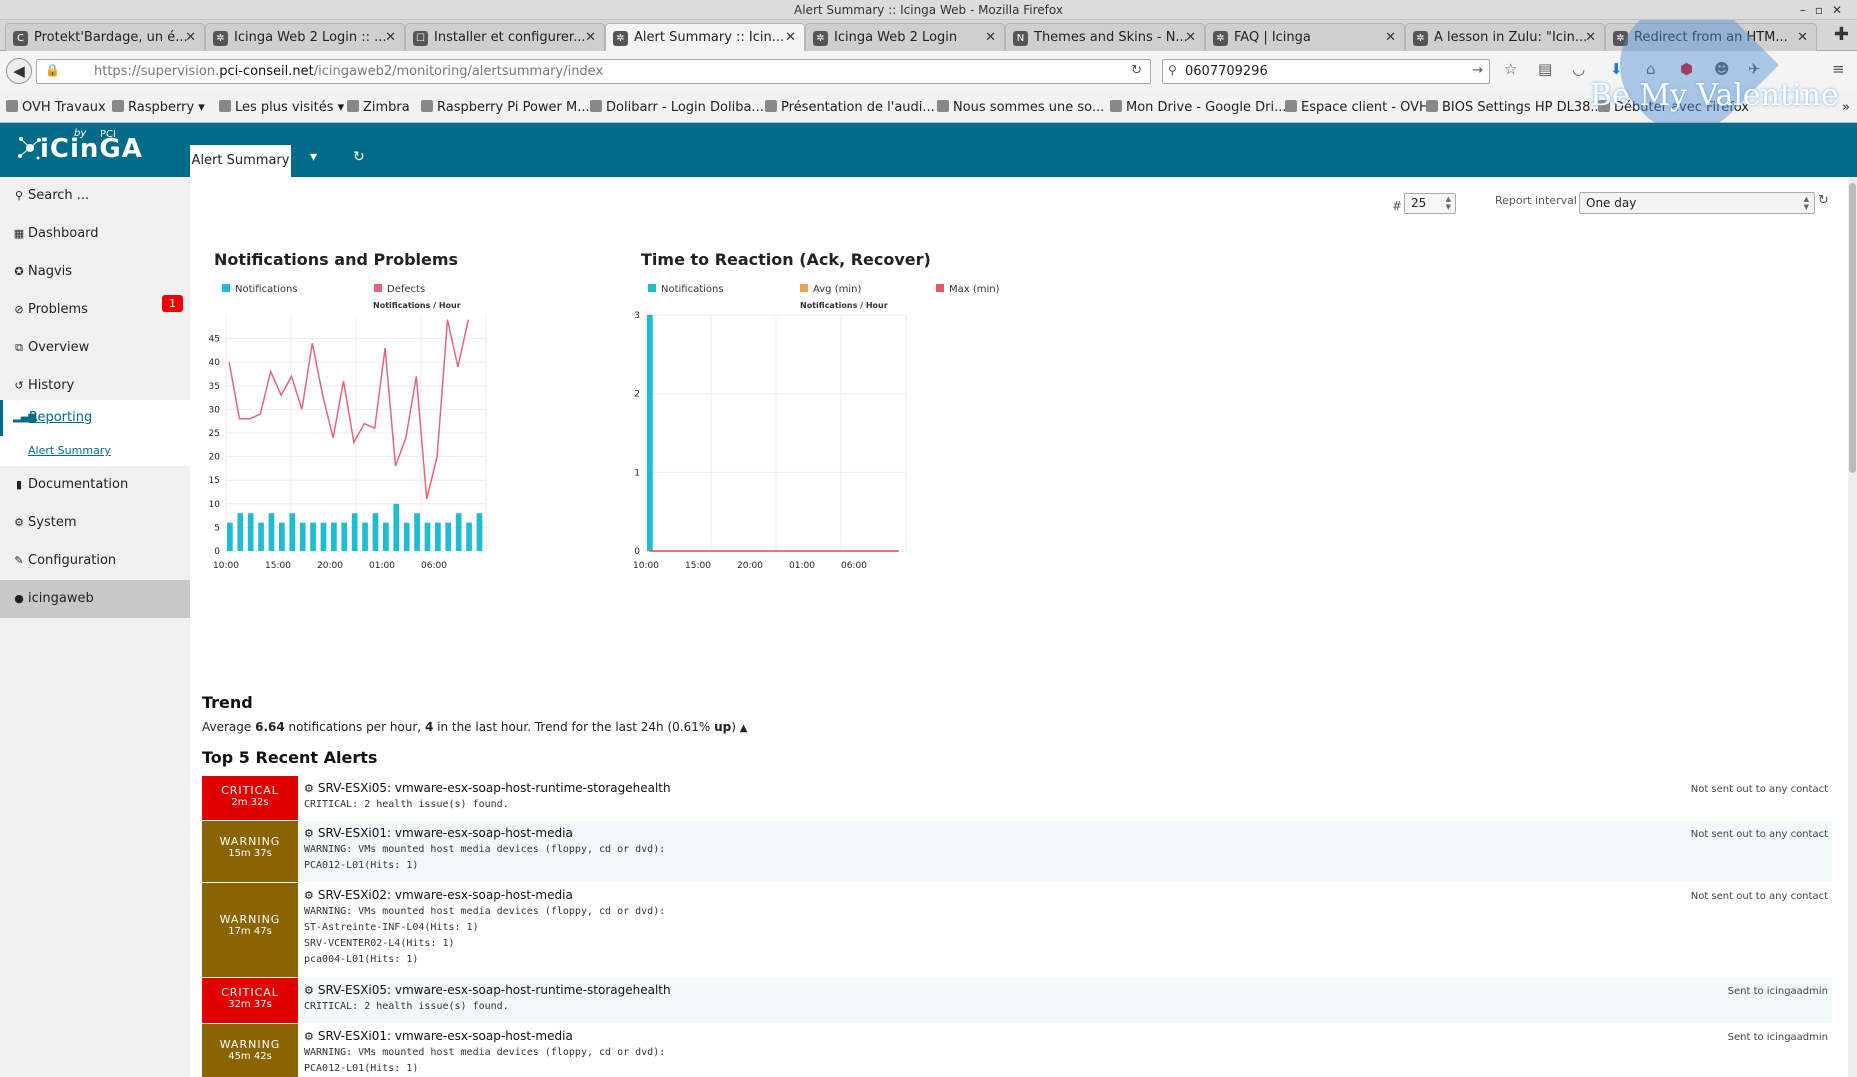 This screenshot has height=1077, width=1857. I want to click on alert-state-badge: CRITICAL 2m 32s, so click(250, 798).